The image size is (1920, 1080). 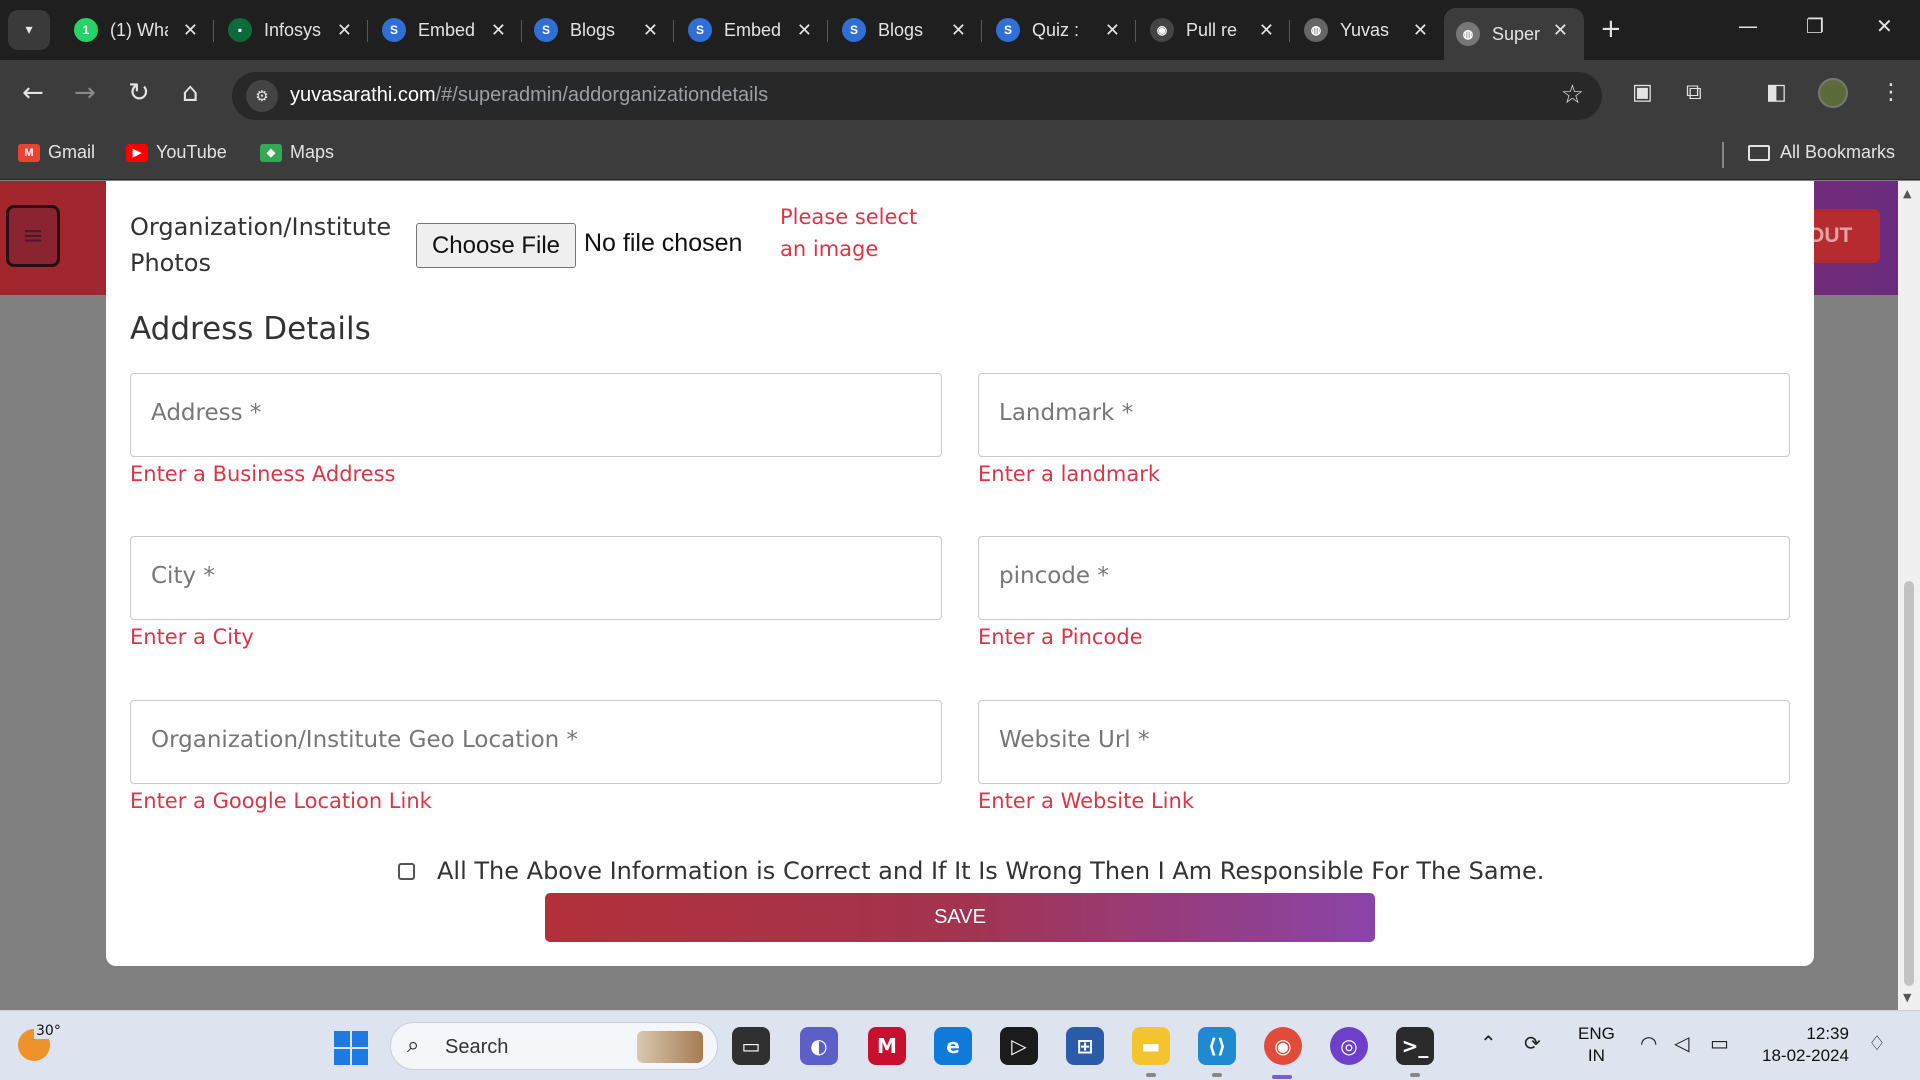 What do you see at coordinates (33, 93) in the screenshot?
I see `back-button: ←` at bounding box center [33, 93].